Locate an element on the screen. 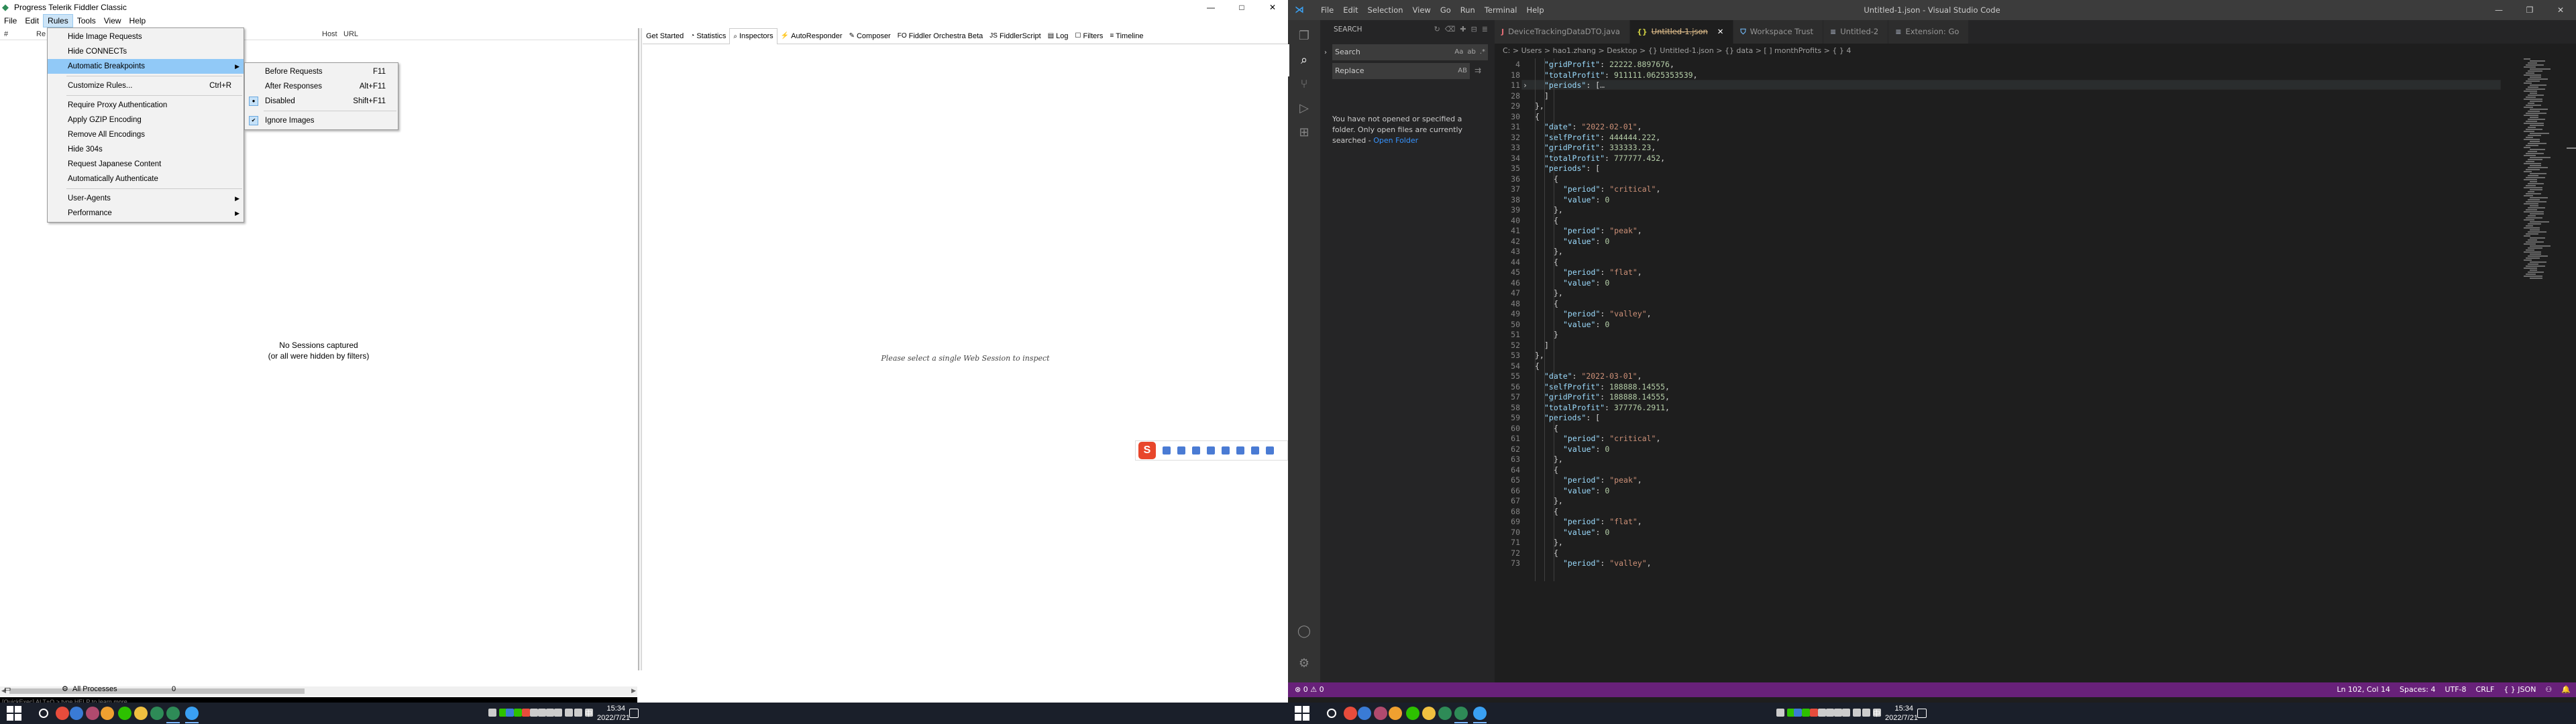 The height and width of the screenshot is (724, 2576). open-folder-link: Open Folder is located at coordinates (1395, 140).